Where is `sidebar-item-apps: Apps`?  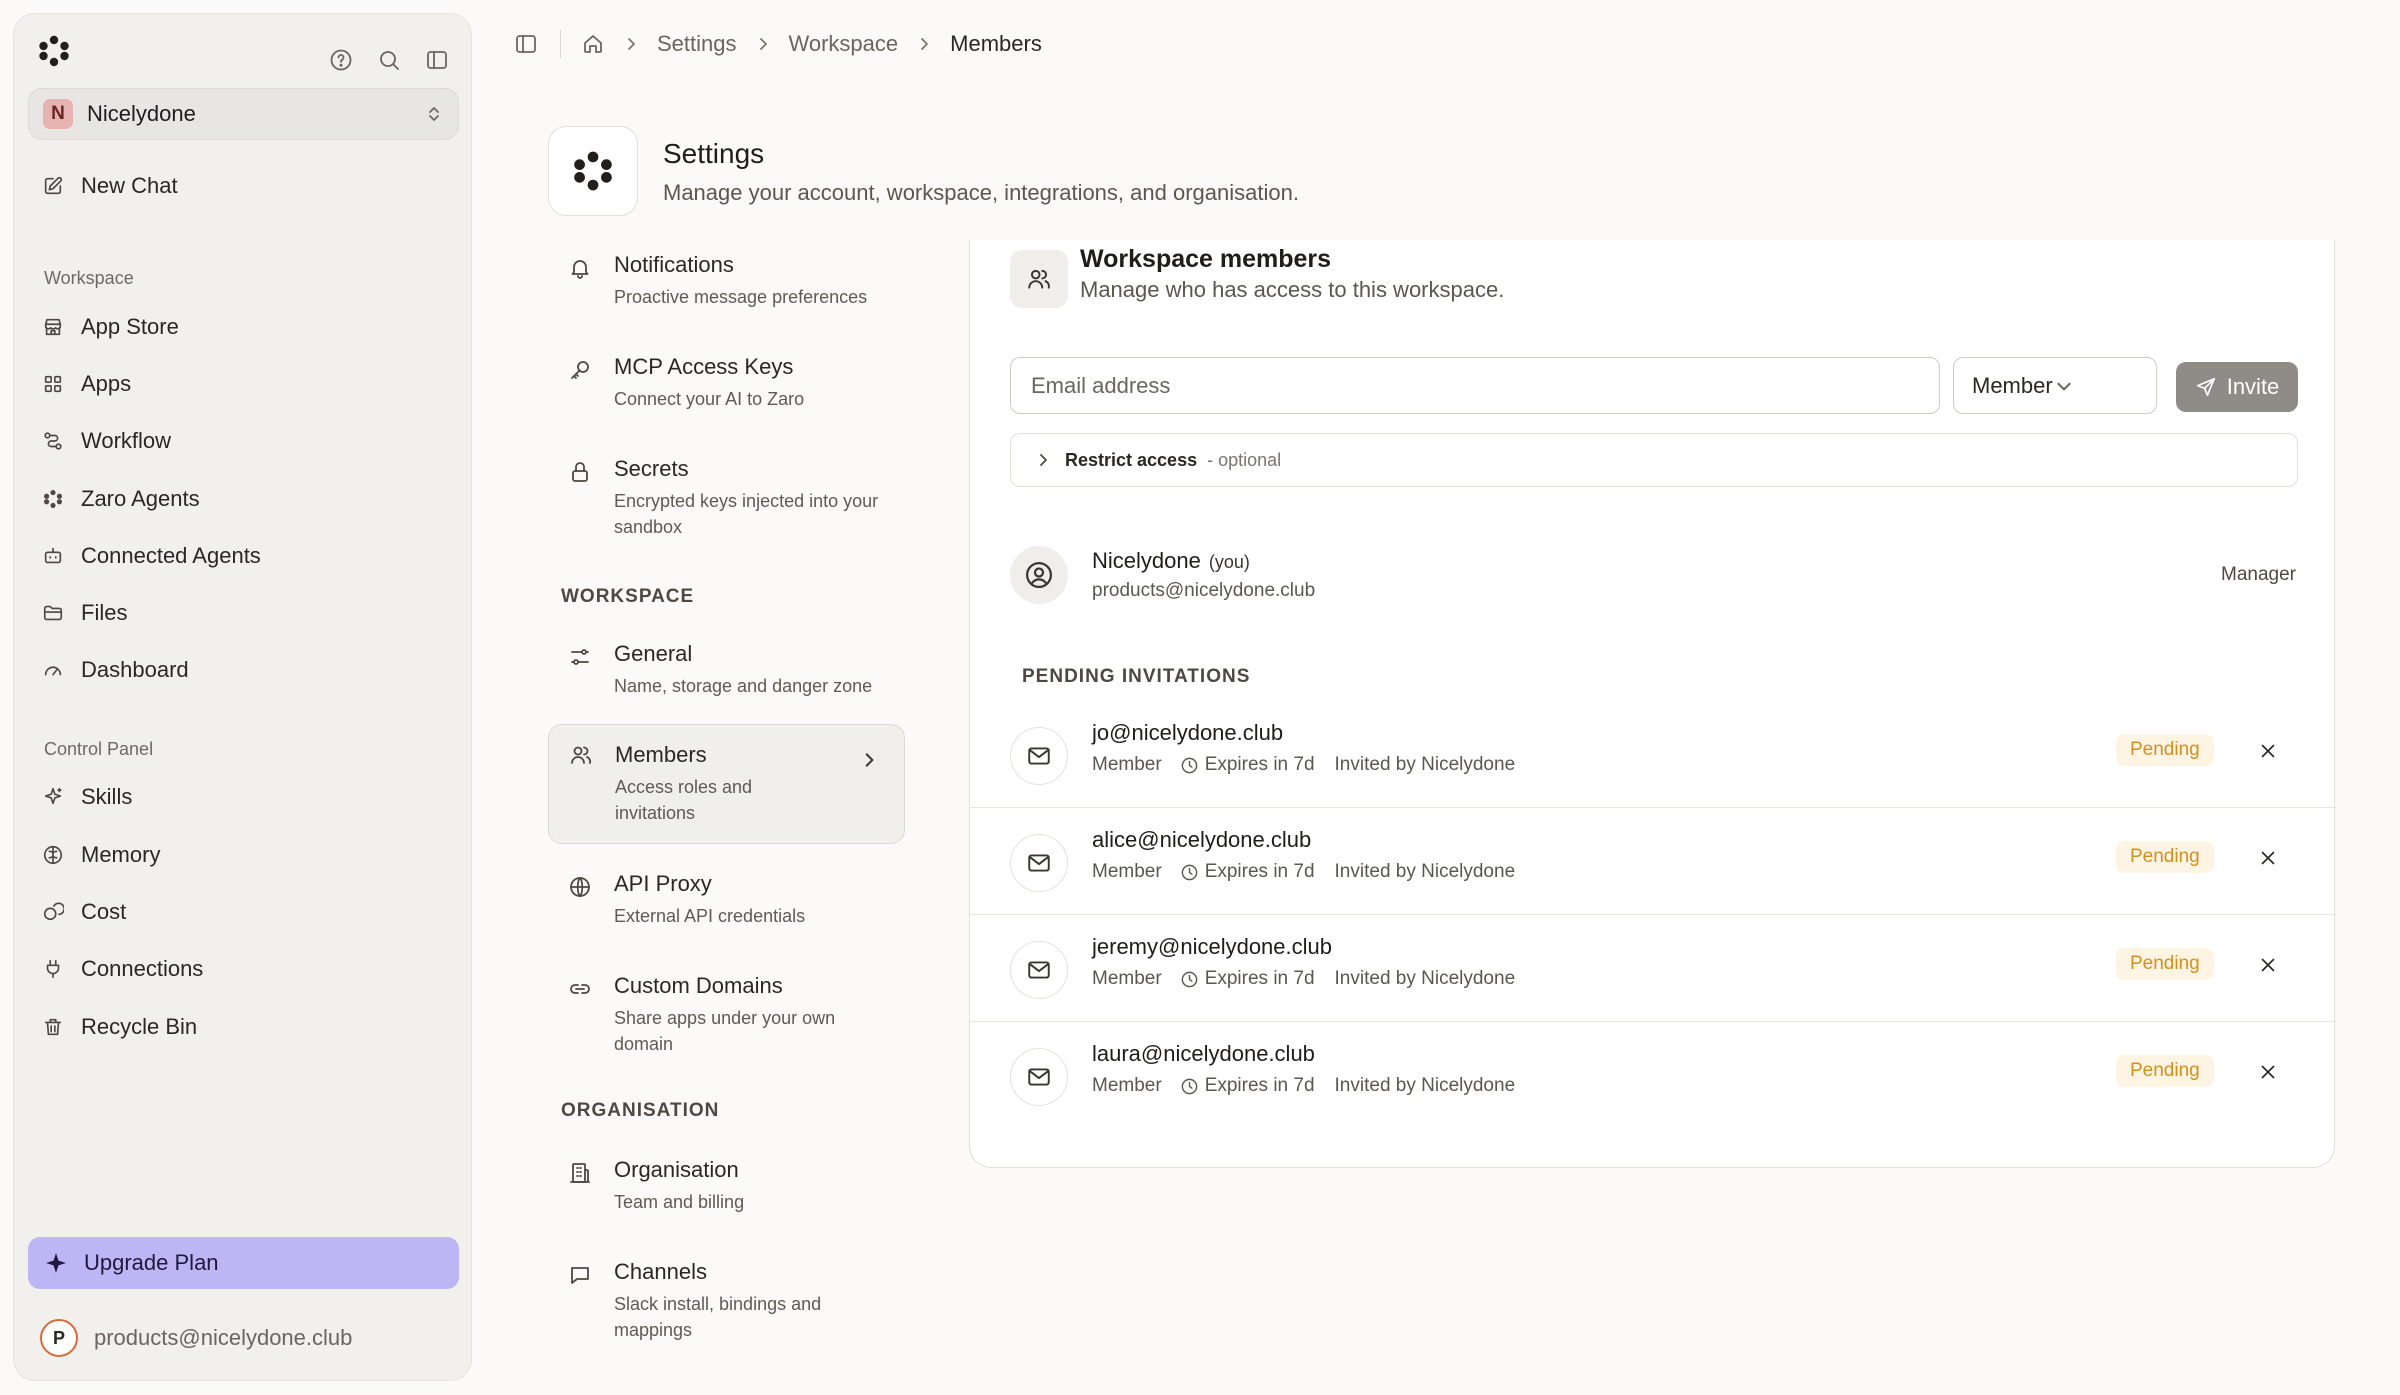 sidebar-item-apps: Apps is located at coordinates (86, 384).